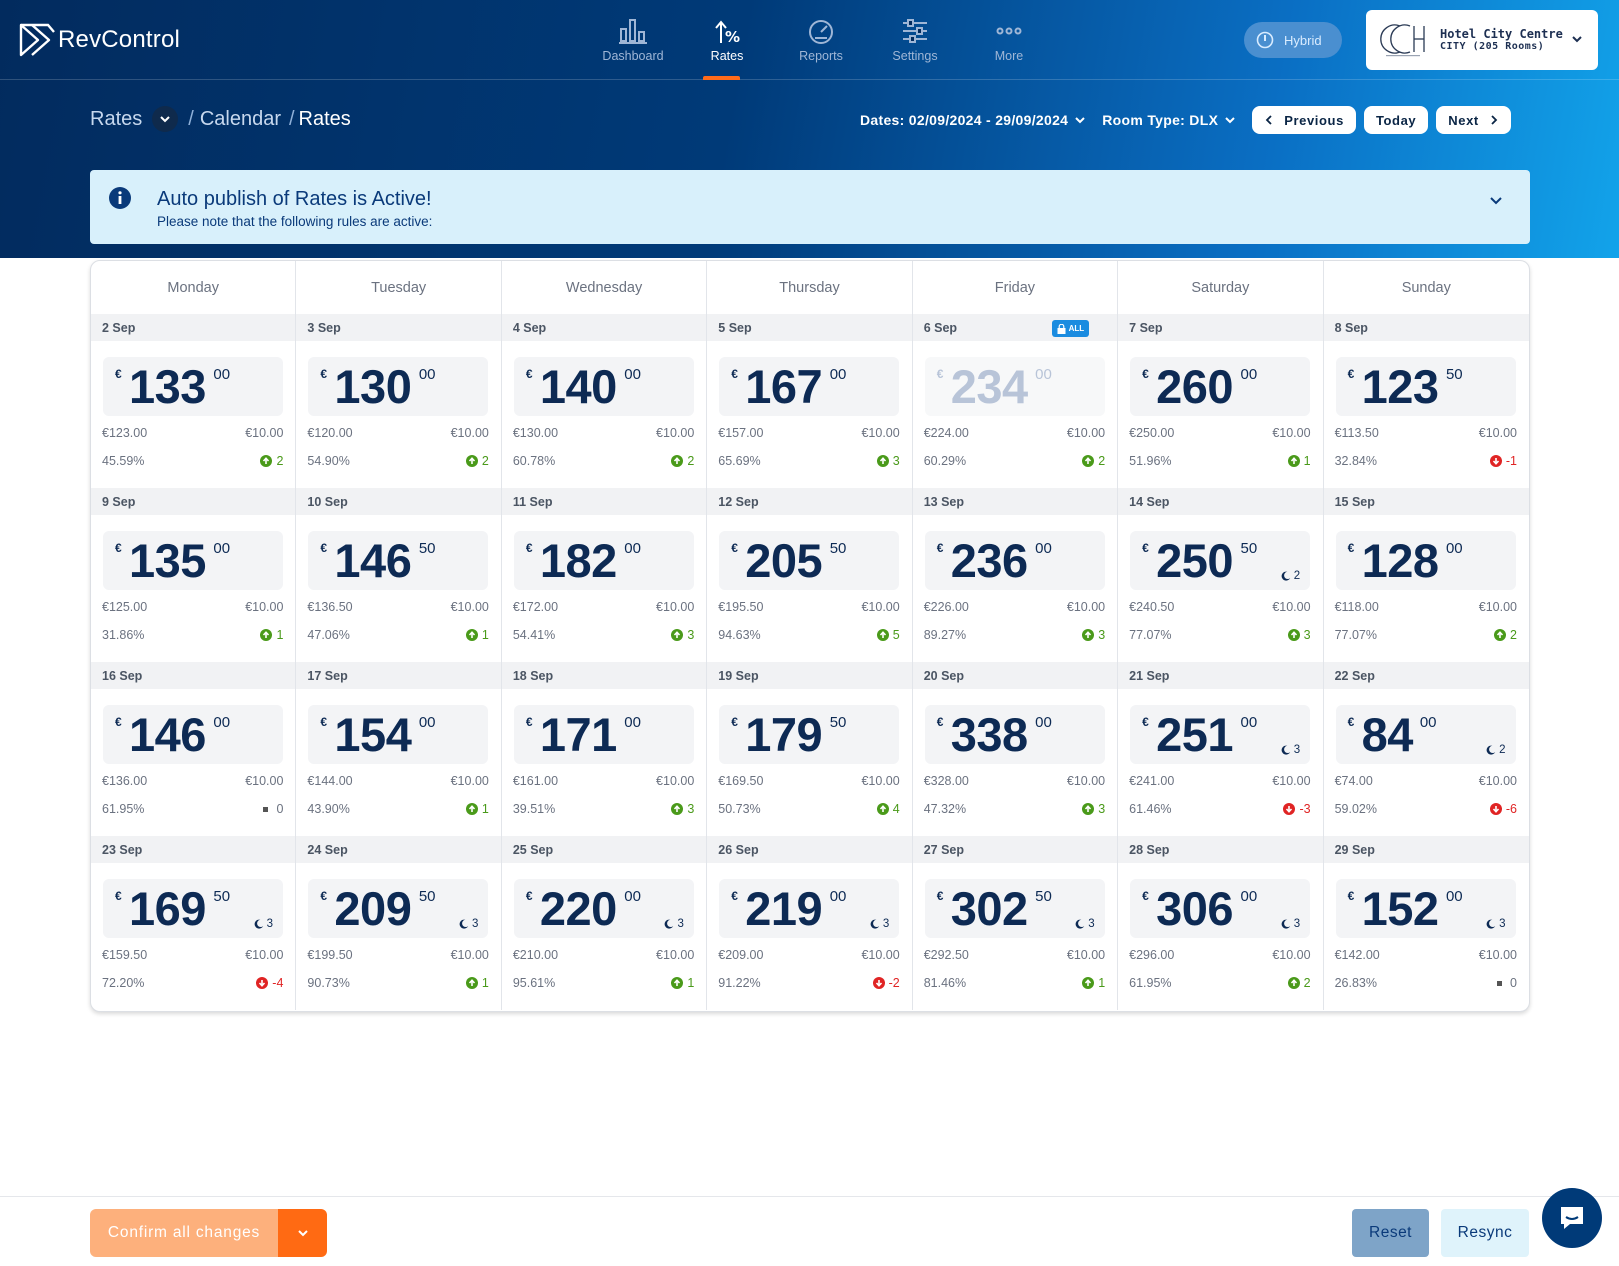 Image resolution: width=1619 pixels, height=1266 pixels. Describe the element at coordinates (784, 908) in the screenshot. I see `price-integer: 219` at that location.